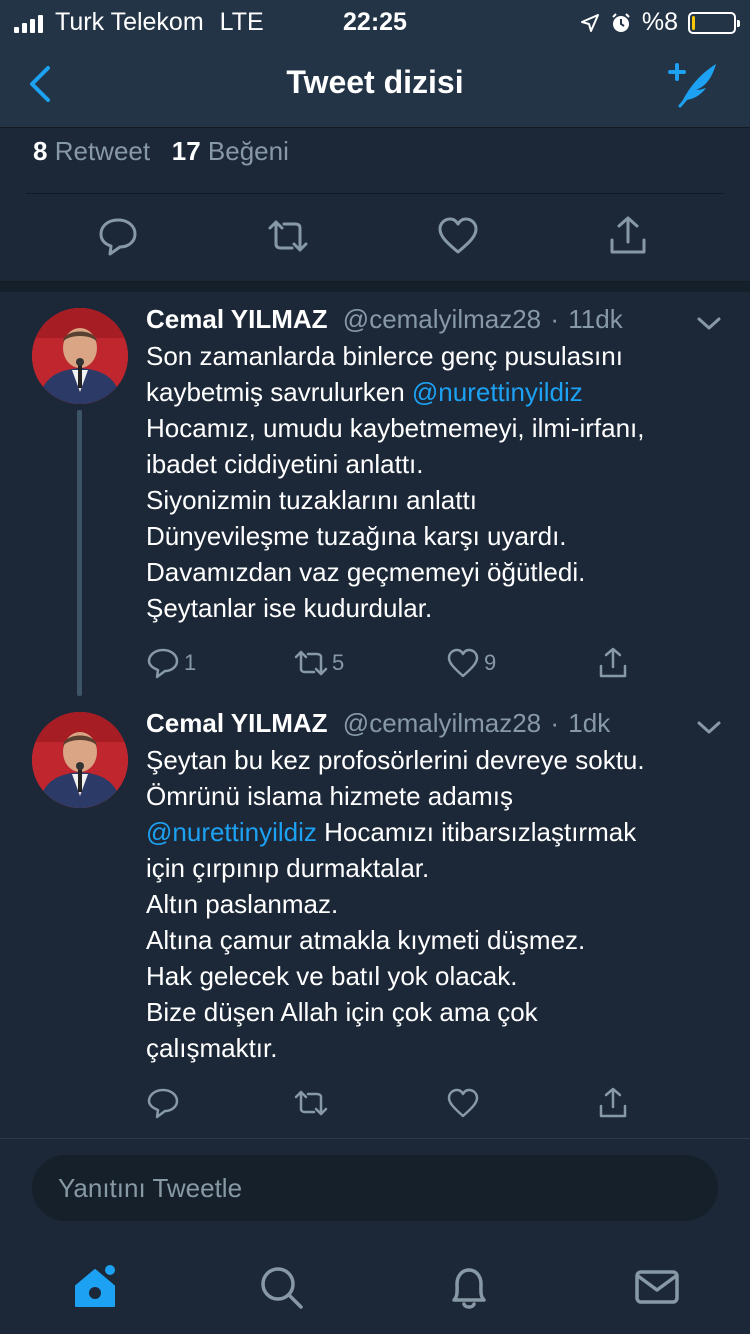 The image size is (750, 1334). I want to click on tweet-line-text: Hocamızı itibarsızlaştırmak, so click(476, 832).